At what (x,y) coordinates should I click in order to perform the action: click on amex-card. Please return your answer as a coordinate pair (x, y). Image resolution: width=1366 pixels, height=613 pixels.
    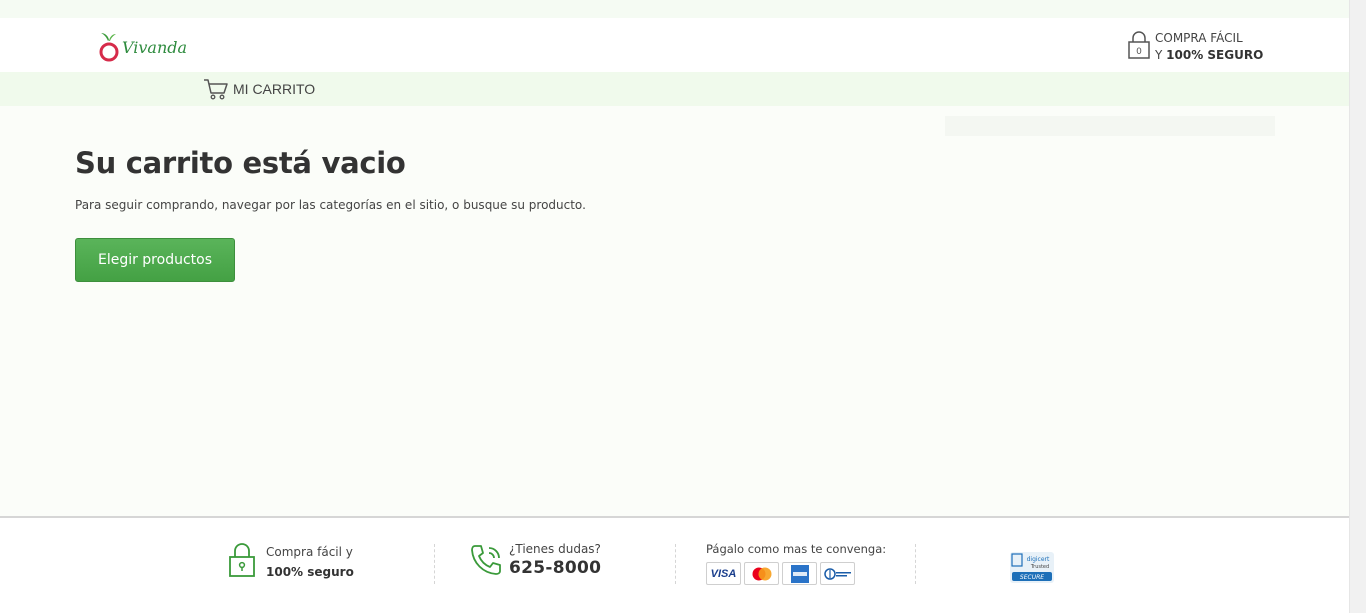
    Looking at the image, I should click on (799, 573).